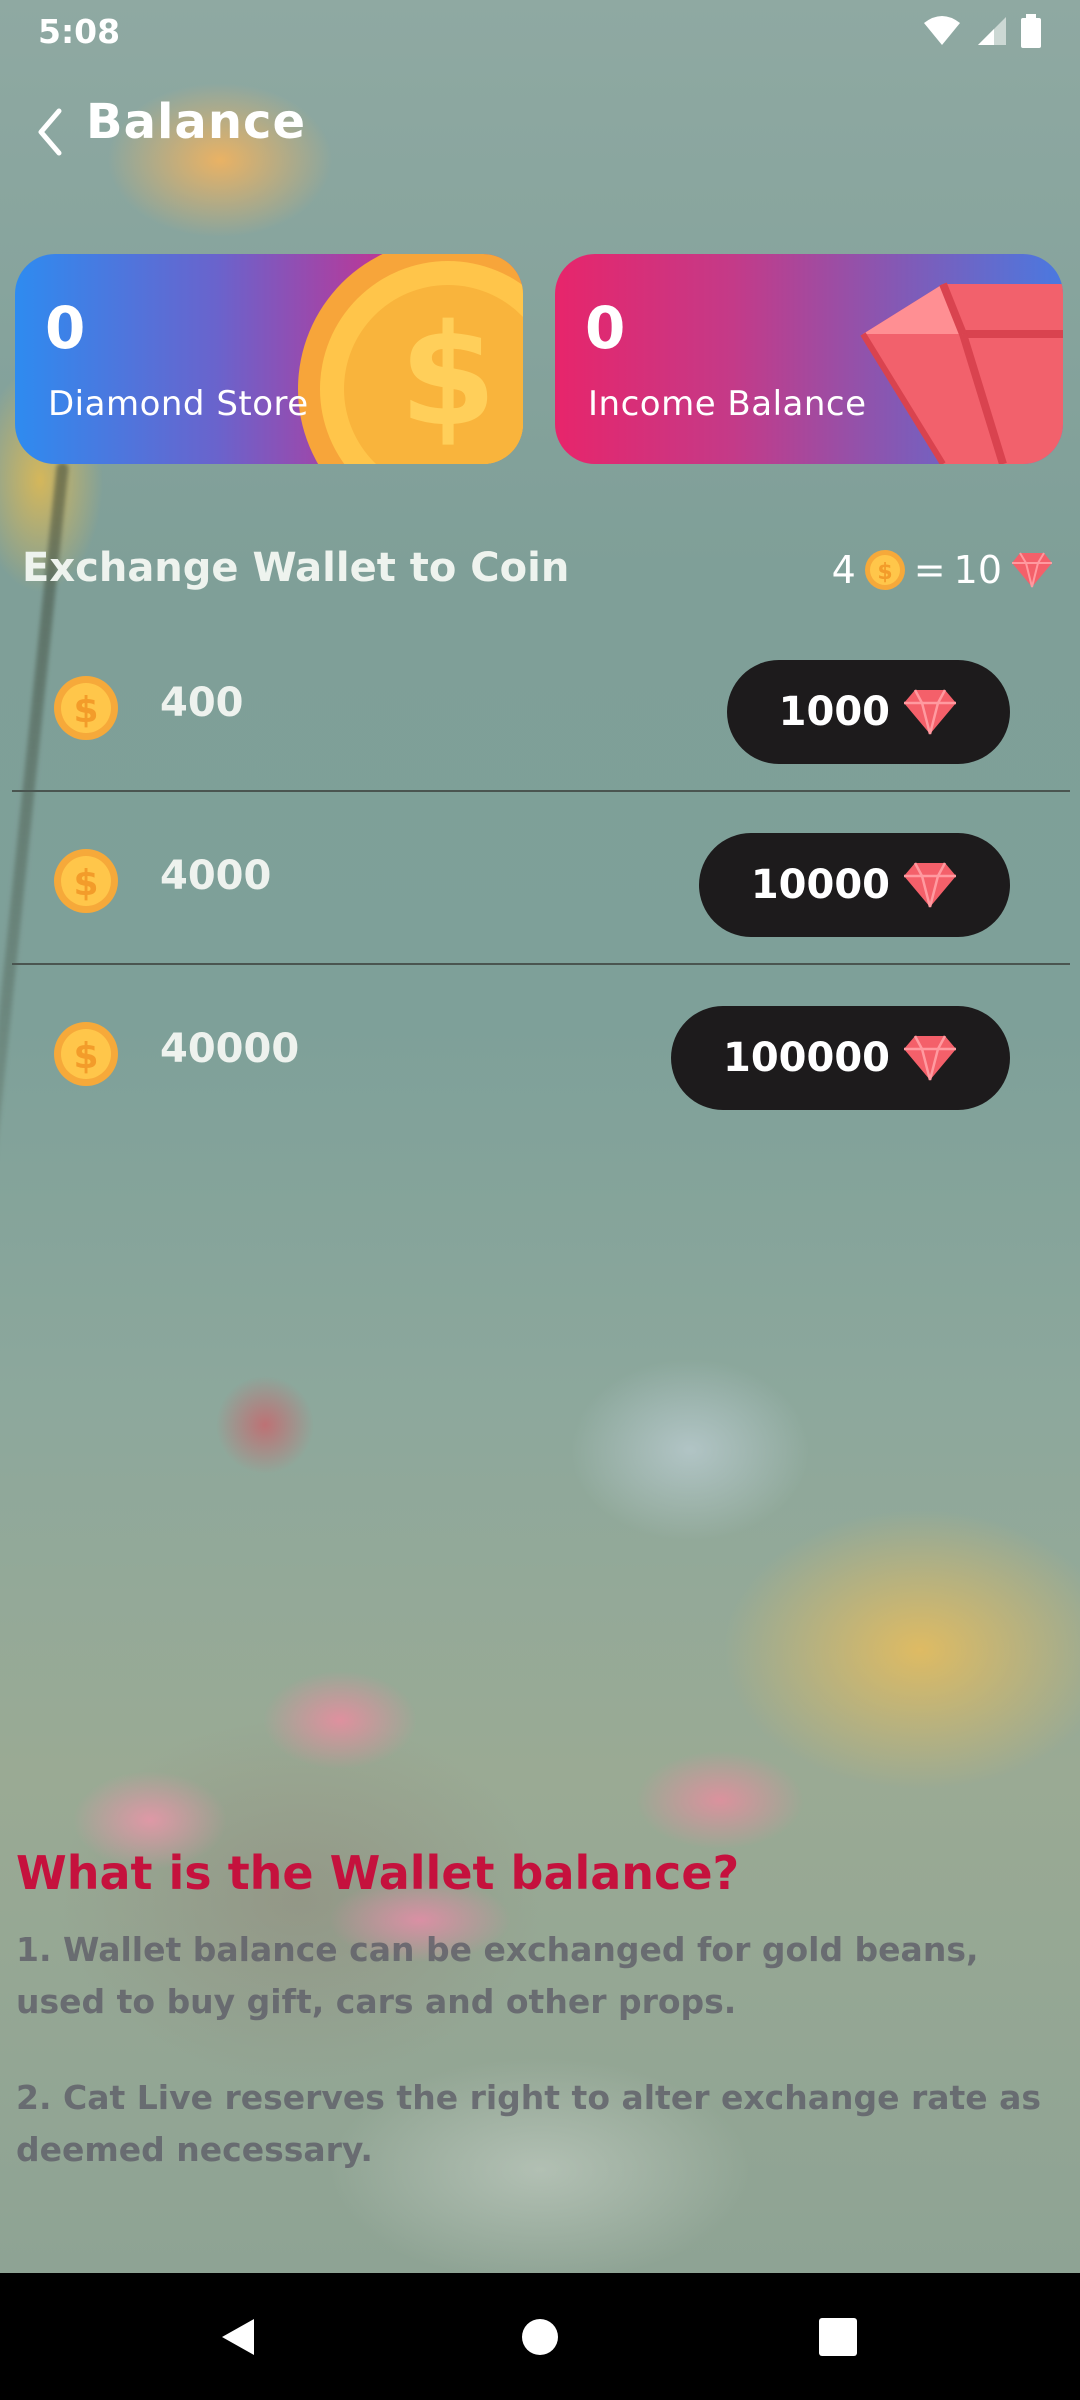  What do you see at coordinates (605, 328) in the screenshot?
I see `income-balance-value: 0` at bounding box center [605, 328].